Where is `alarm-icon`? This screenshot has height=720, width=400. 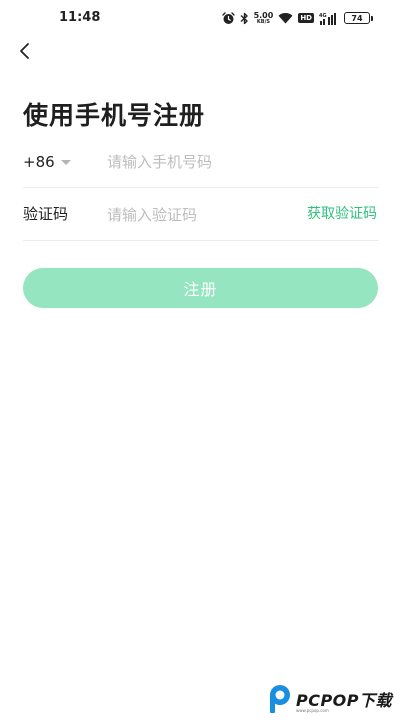
alarm-icon is located at coordinates (228, 17).